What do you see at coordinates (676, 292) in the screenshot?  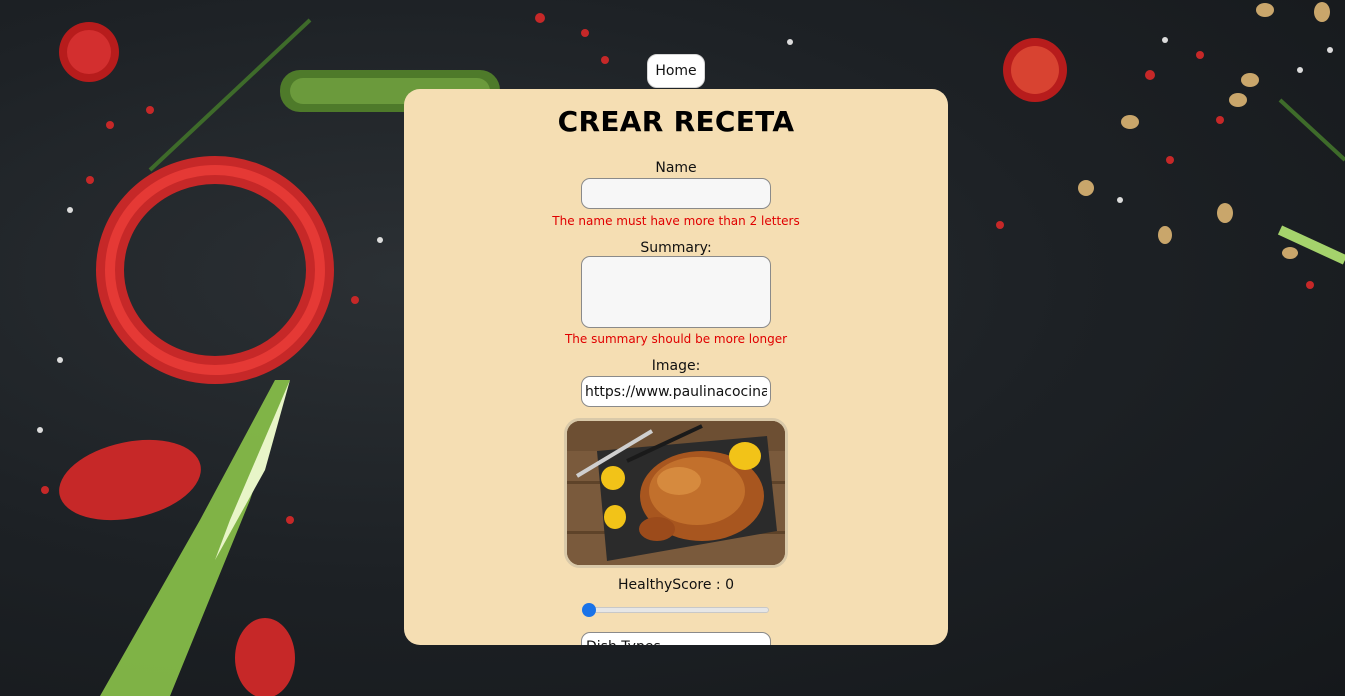 I see `summary-input` at bounding box center [676, 292].